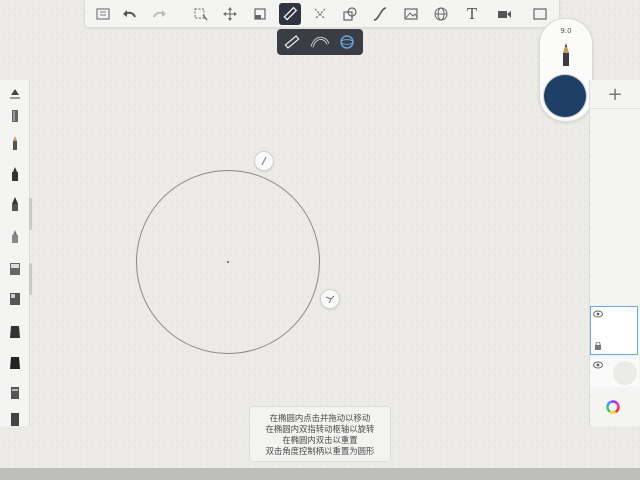  Describe the element at coordinates (129, 14) in the screenshot. I see `undo-icon` at that location.